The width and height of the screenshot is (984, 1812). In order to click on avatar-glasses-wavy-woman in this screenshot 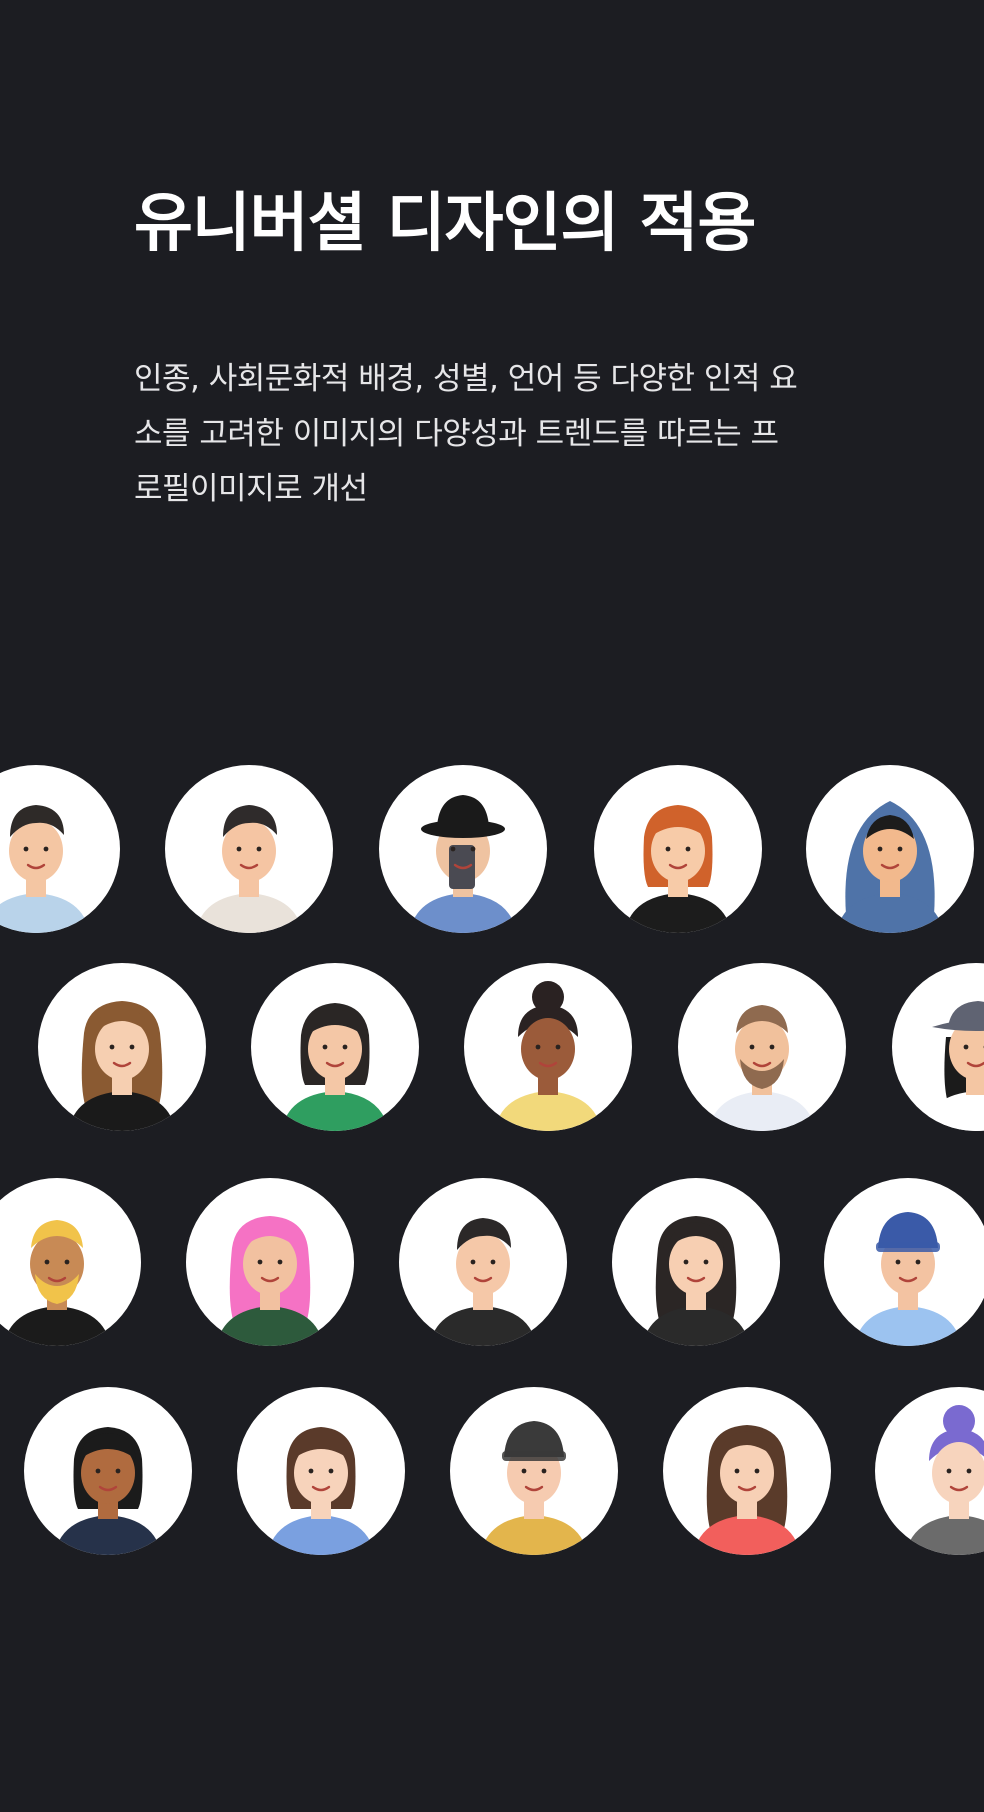, I will do `click(122, 1047)`.